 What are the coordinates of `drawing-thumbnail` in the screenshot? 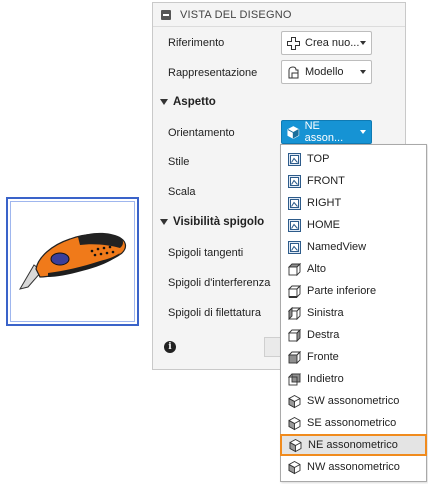 It's located at (72, 261).